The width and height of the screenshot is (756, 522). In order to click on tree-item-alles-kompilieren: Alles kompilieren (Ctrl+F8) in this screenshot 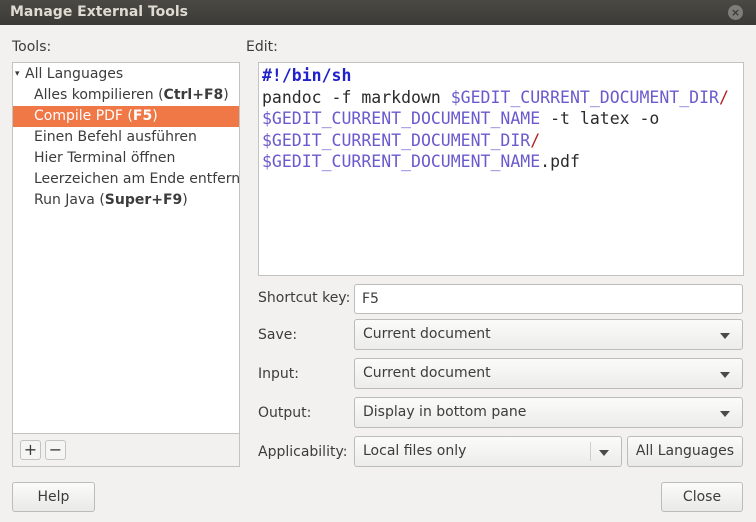, I will do `click(126, 95)`.